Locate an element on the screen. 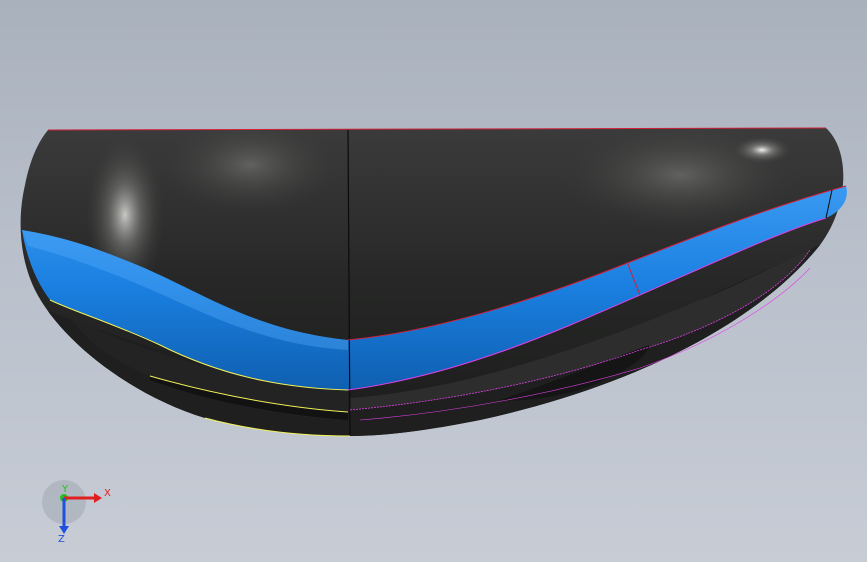 Image resolution: width=867 pixels, height=562 pixels. triad-label-y: Y is located at coordinates (65, 489).